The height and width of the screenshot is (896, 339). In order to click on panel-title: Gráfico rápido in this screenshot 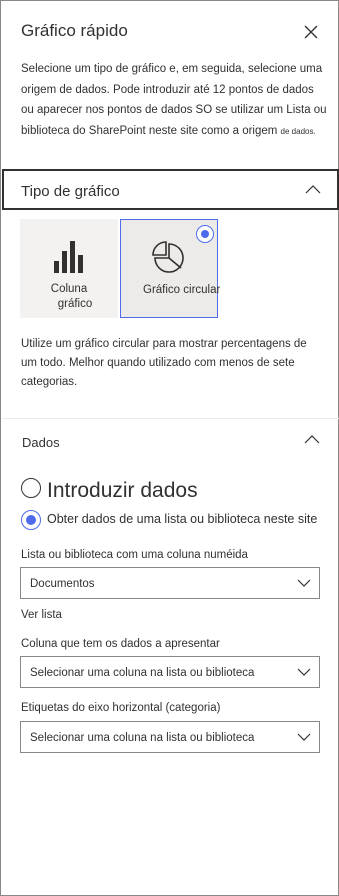, I will do `click(74, 30)`.